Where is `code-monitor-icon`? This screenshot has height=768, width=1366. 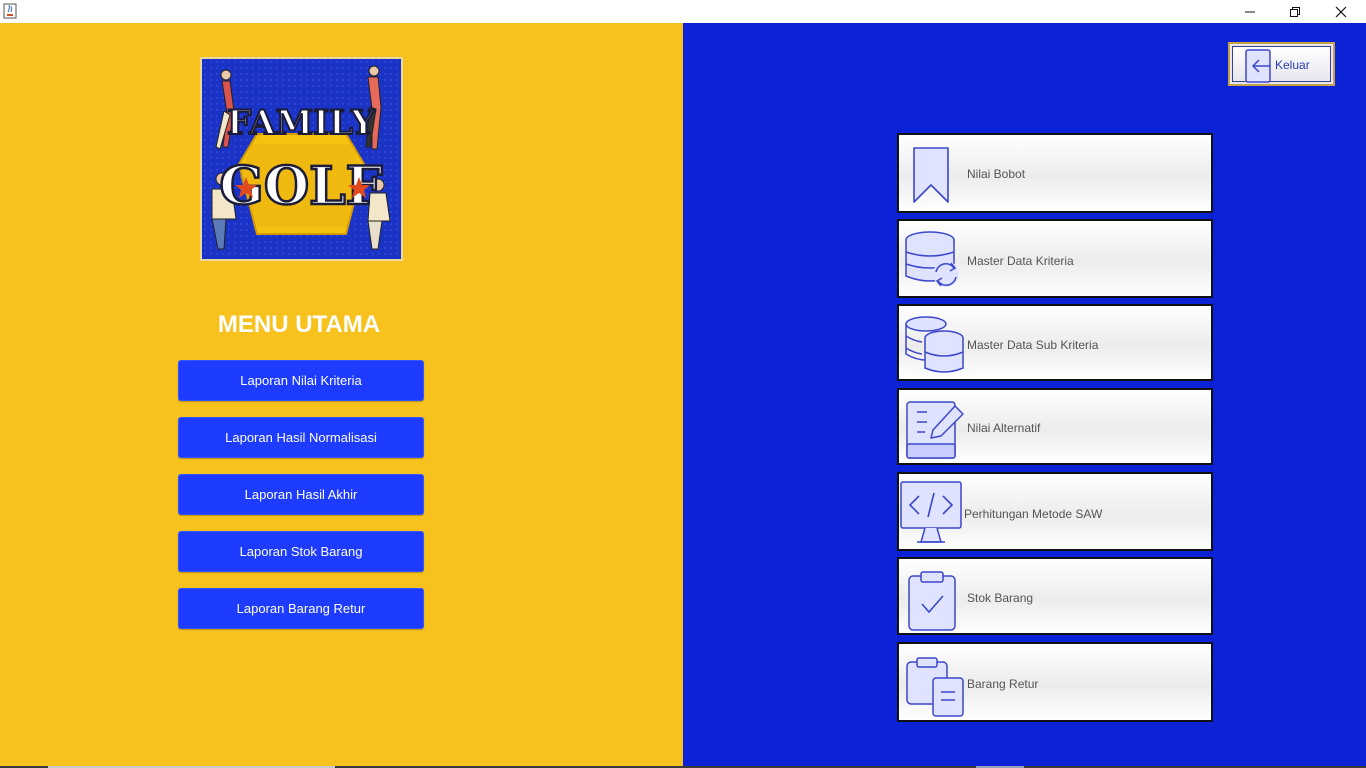 code-monitor-icon is located at coordinates (931, 514).